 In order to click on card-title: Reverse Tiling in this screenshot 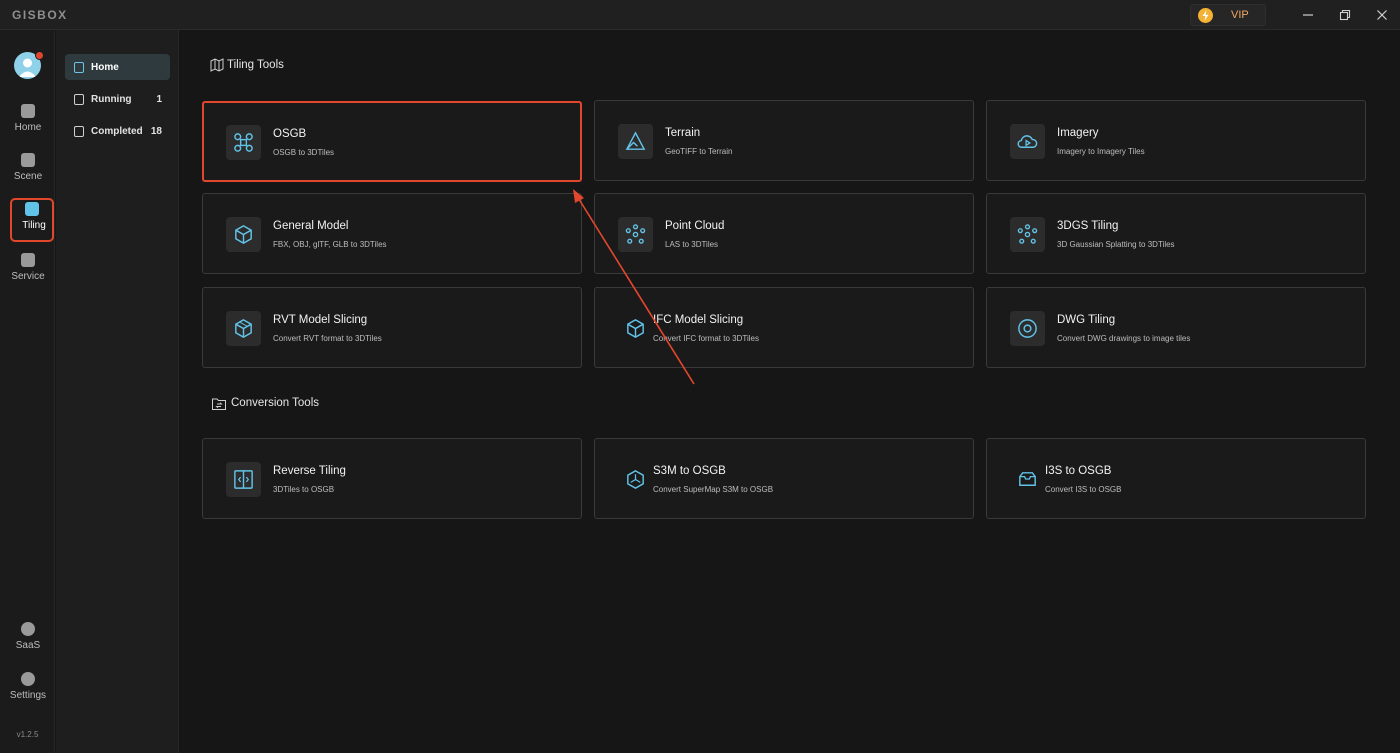, I will do `click(309, 471)`.